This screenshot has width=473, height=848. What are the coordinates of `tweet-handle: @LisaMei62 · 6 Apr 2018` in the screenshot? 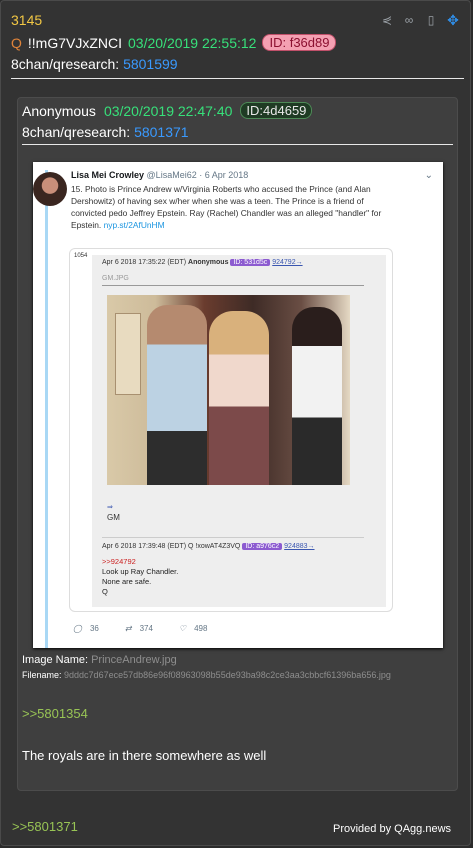 It's located at (197, 175).